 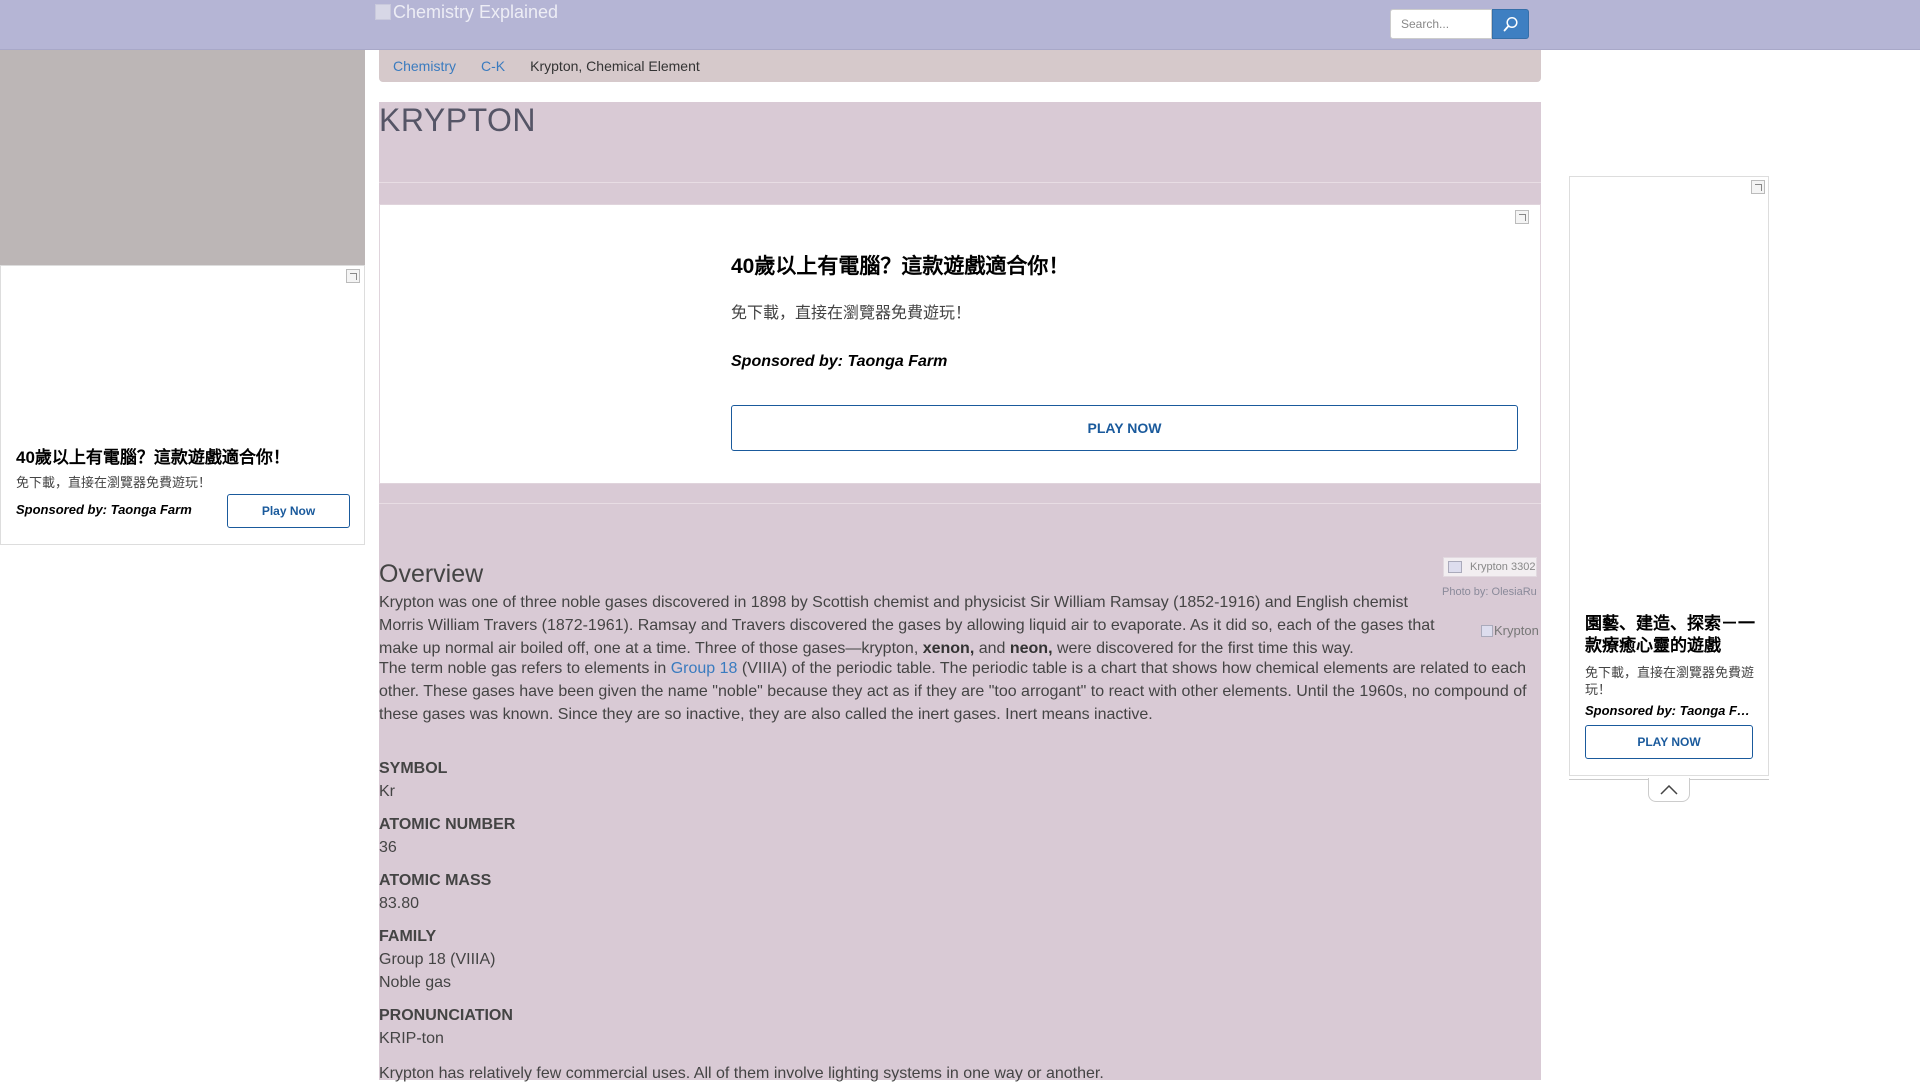 What do you see at coordinates (992, 648) in the screenshot?
I see `paragraph-text: and` at bounding box center [992, 648].